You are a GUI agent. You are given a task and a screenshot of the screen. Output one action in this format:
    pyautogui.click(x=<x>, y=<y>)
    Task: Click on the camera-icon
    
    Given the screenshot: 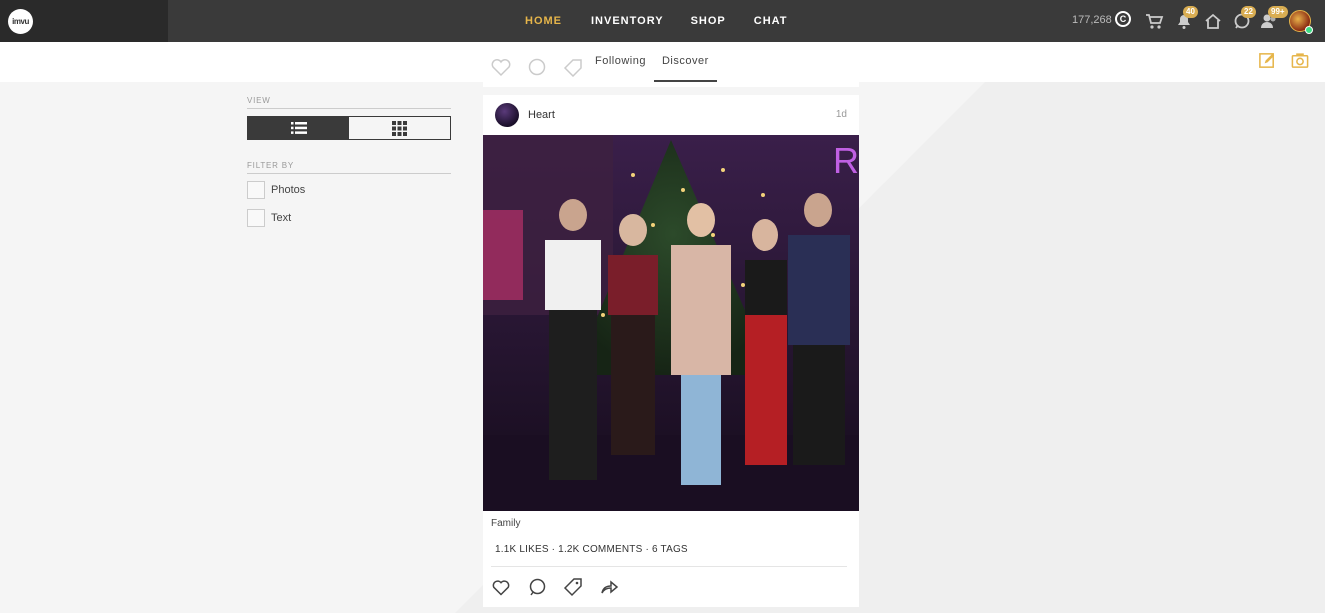 What is the action you would take?
    pyautogui.click(x=1300, y=60)
    